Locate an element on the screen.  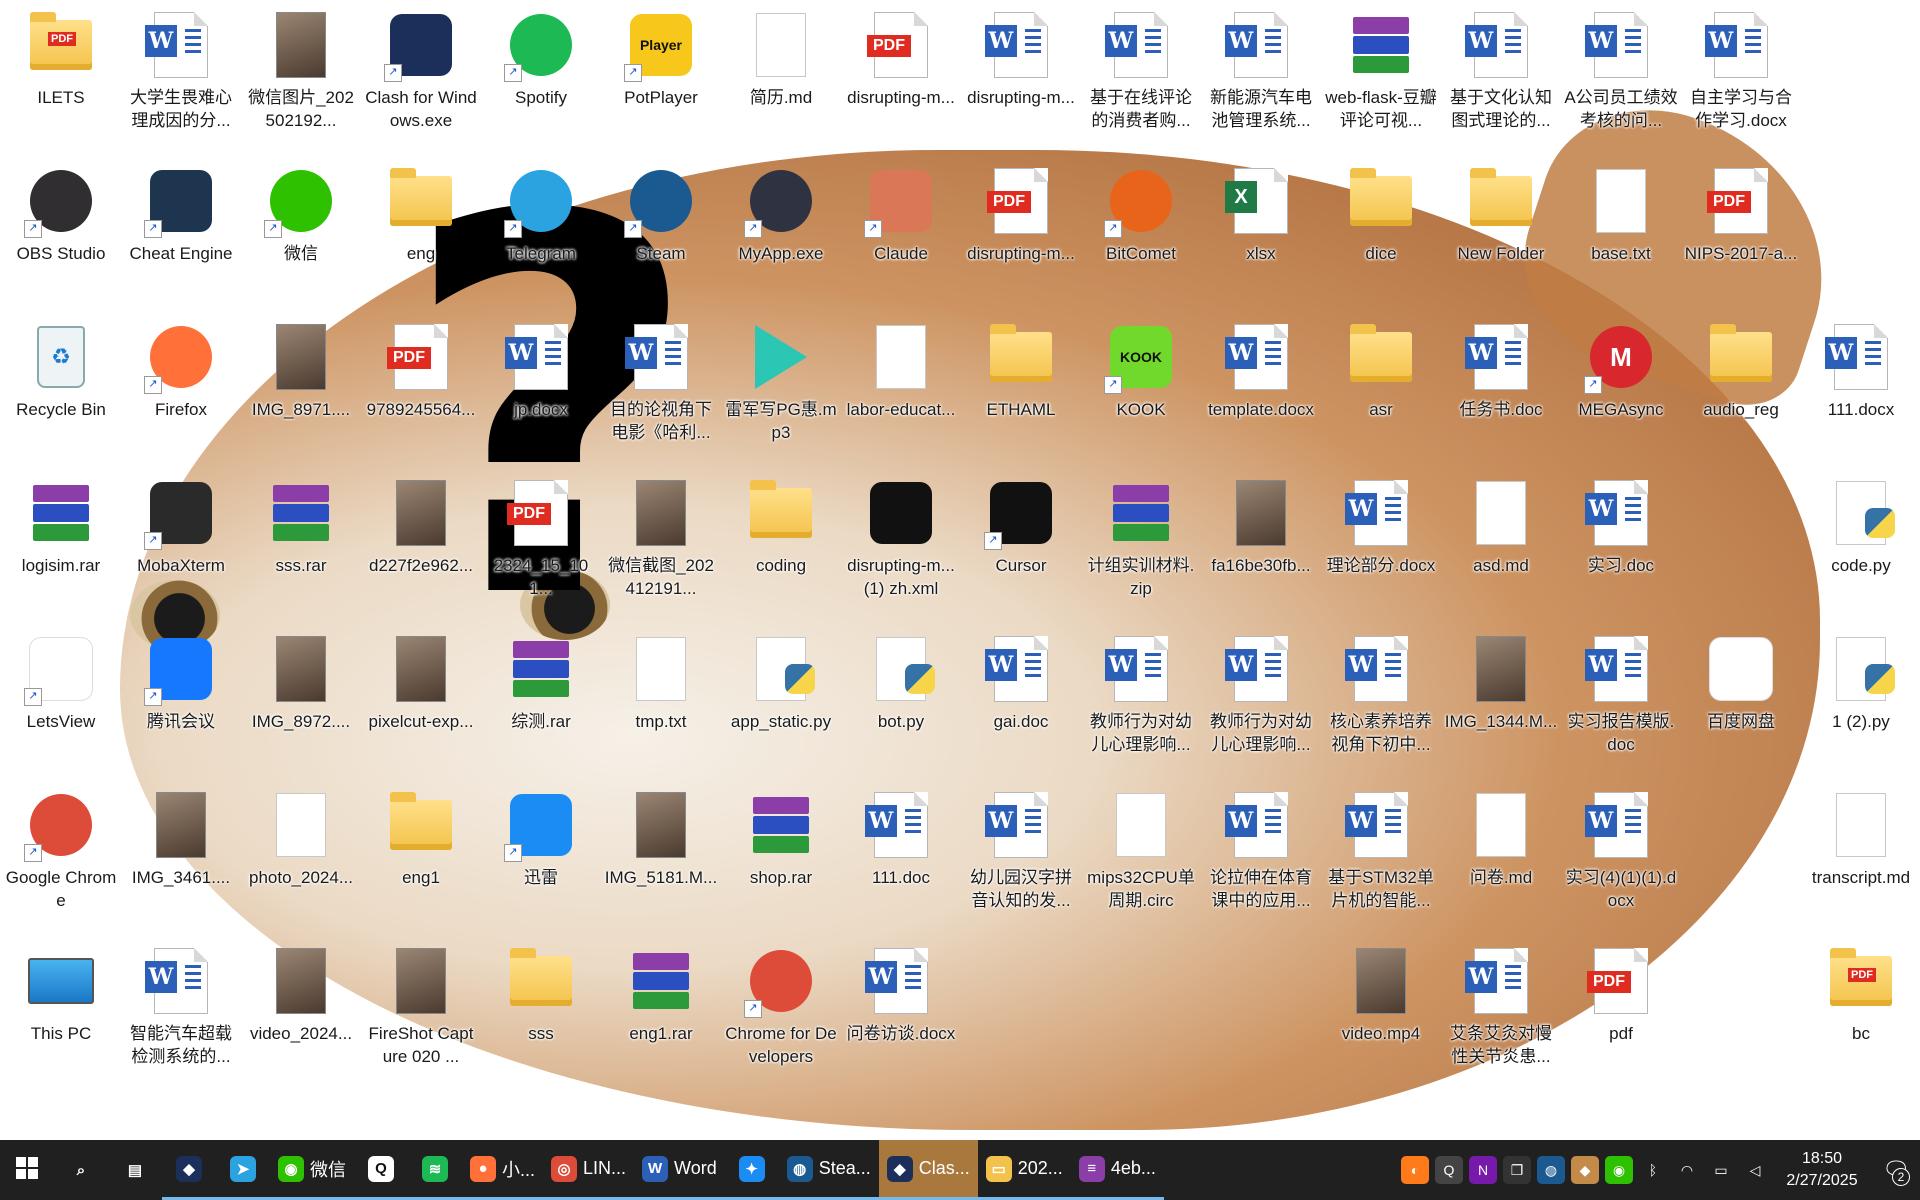
desktop-icon: ETHAML is located at coordinates (1021, 368).